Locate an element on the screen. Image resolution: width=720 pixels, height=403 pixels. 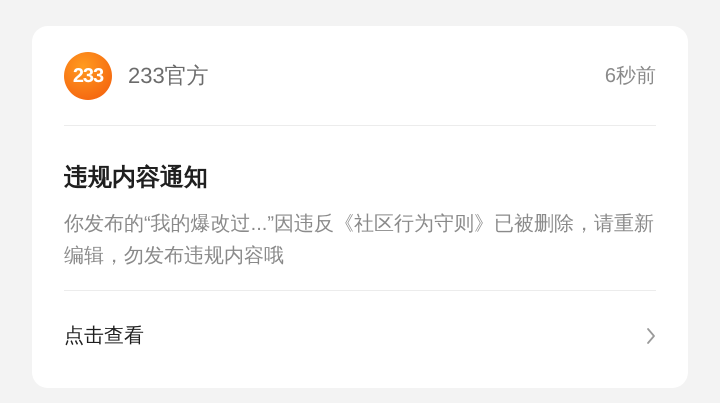
chevron-right-icon is located at coordinates (651, 336).